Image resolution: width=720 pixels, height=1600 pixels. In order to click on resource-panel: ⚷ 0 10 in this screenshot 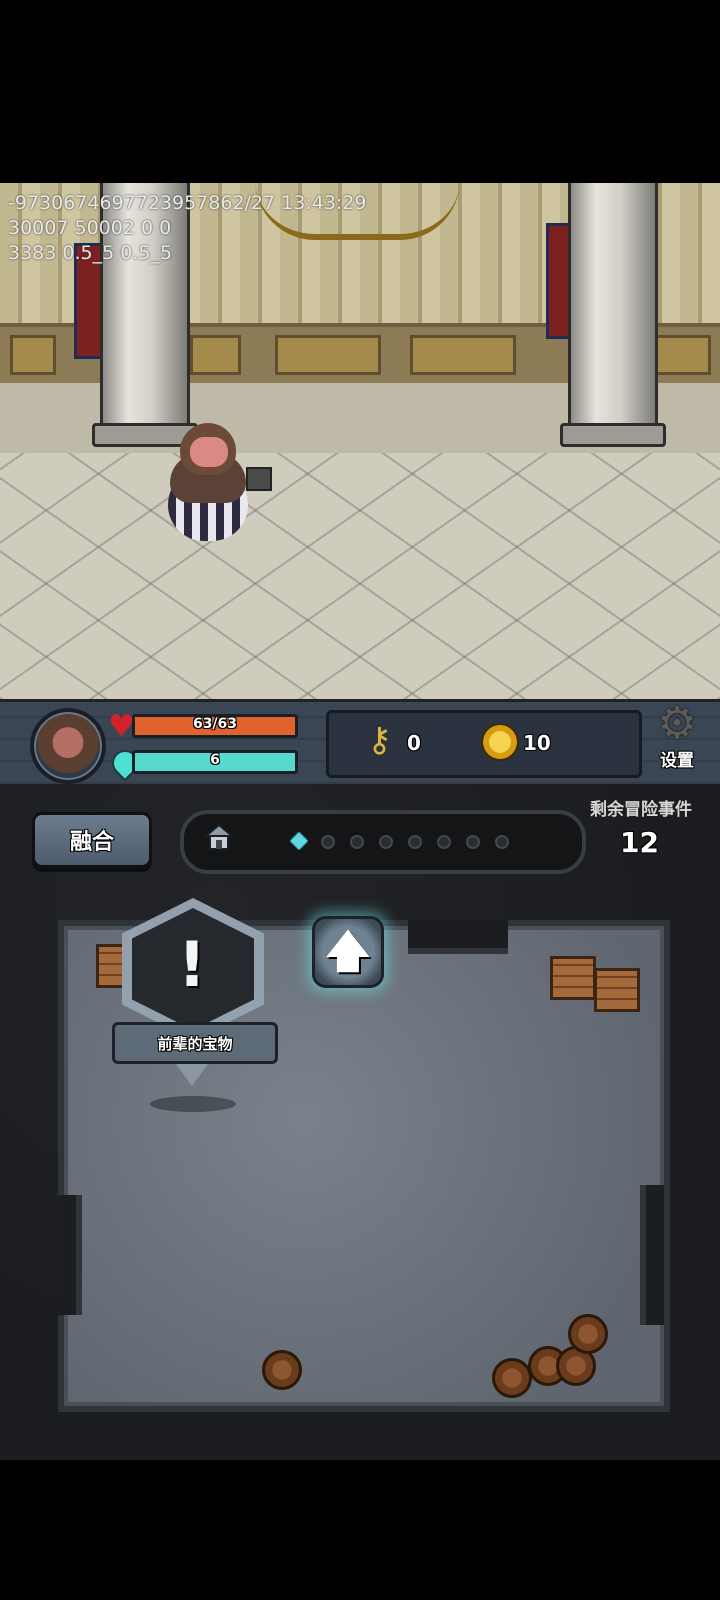, I will do `click(484, 744)`.